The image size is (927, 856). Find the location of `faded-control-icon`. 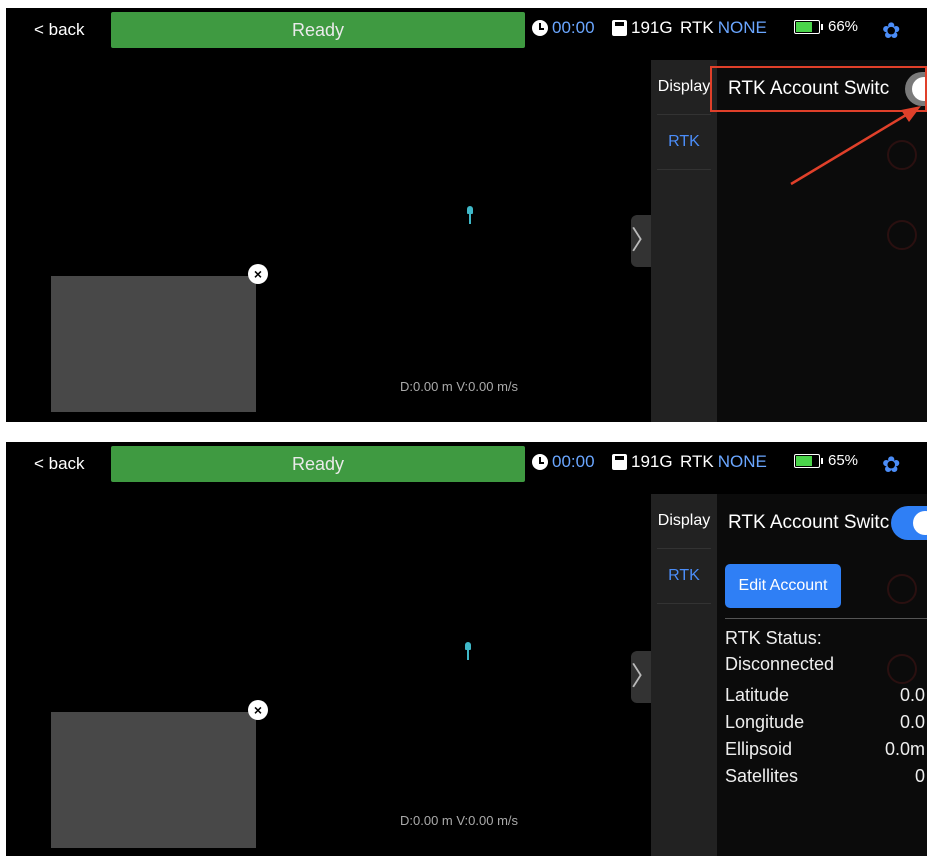

faded-control-icon is located at coordinates (902, 589).